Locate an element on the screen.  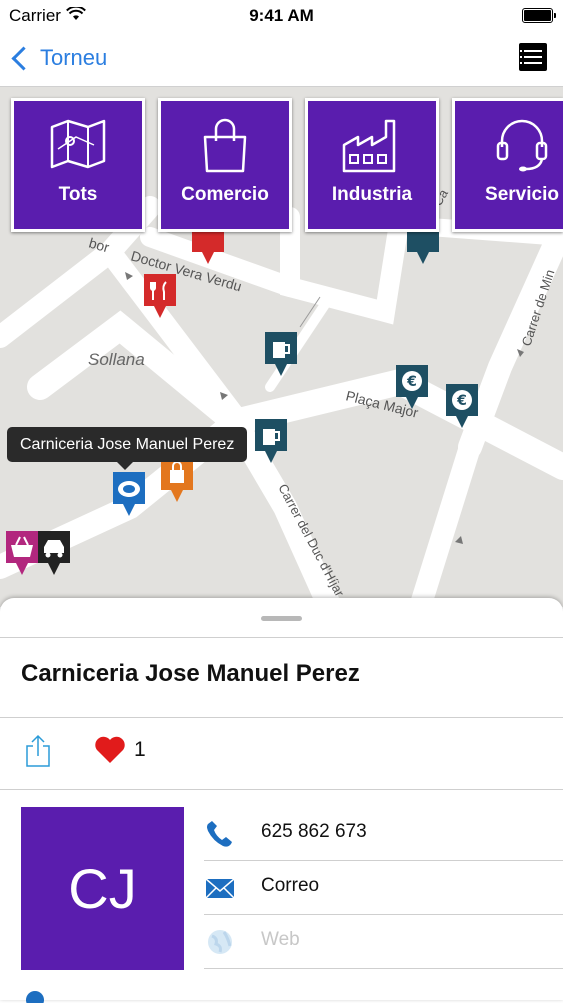
category-label: Comercio is located at coordinates (225, 194).